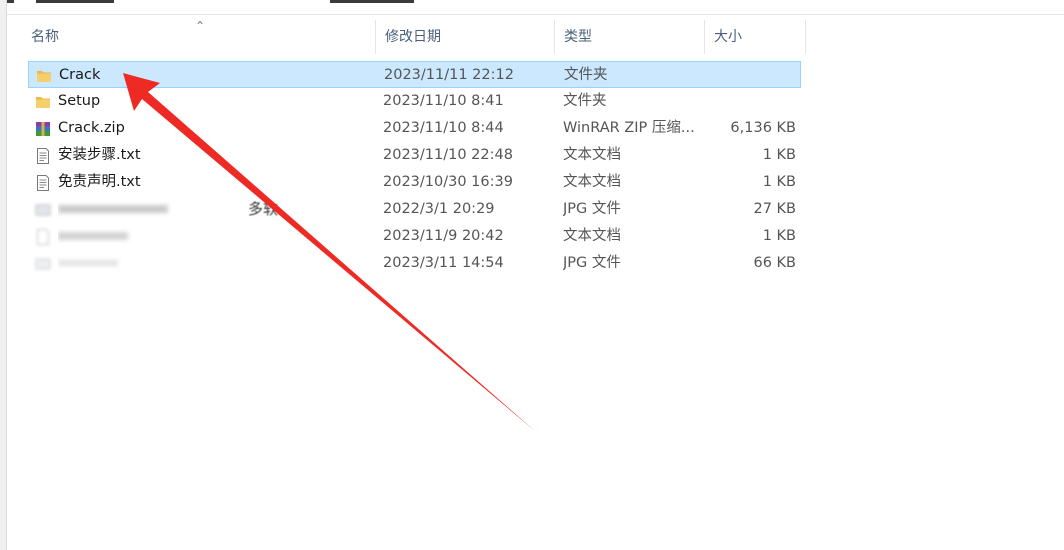 This screenshot has height=550, width=1064. I want to click on column-header-type: 类型, so click(630, 37).